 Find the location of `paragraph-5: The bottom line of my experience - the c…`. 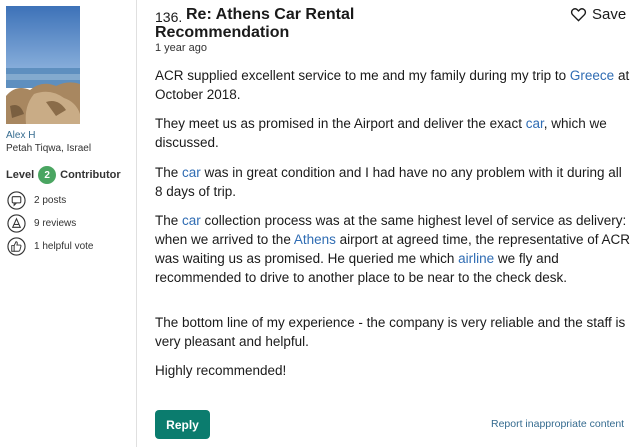

paragraph-5: The bottom line of my experience - the c… is located at coordinates (390, 332).